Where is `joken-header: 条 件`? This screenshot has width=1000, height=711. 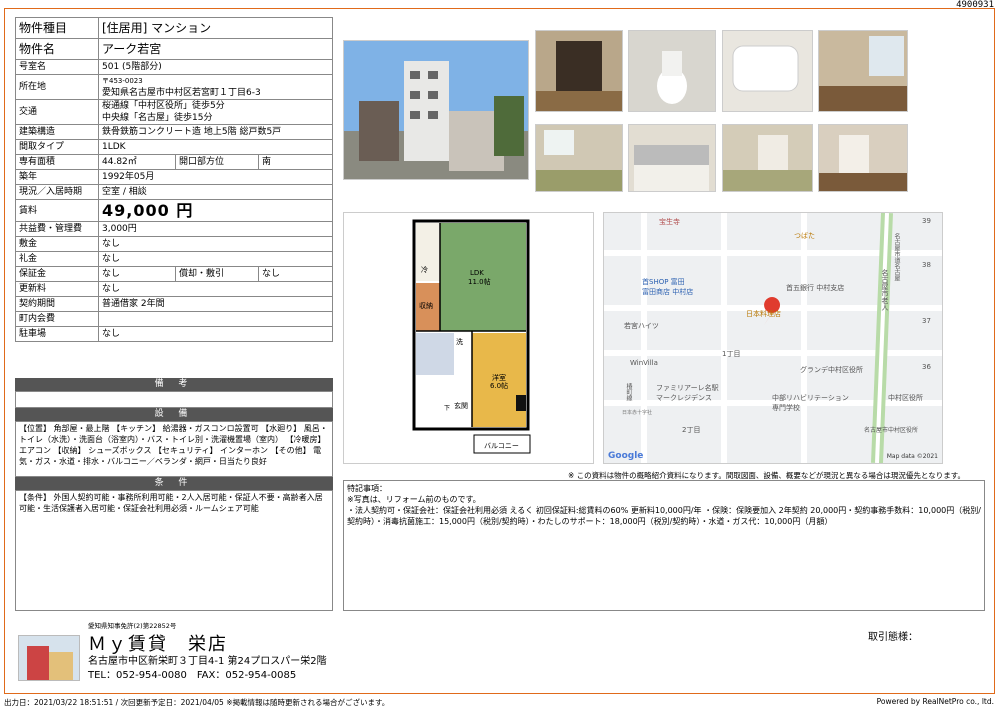 joken-header: 条 件 is located at coordinates (174, 483).